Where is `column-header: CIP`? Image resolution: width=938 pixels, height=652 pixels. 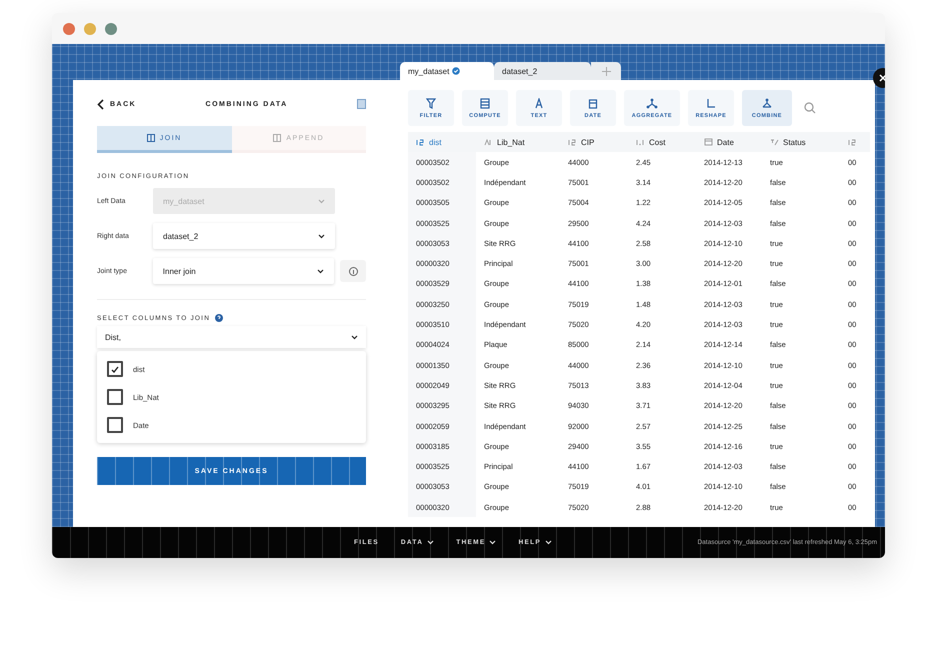
column-header: CIP is located at coordinates (594, 142).